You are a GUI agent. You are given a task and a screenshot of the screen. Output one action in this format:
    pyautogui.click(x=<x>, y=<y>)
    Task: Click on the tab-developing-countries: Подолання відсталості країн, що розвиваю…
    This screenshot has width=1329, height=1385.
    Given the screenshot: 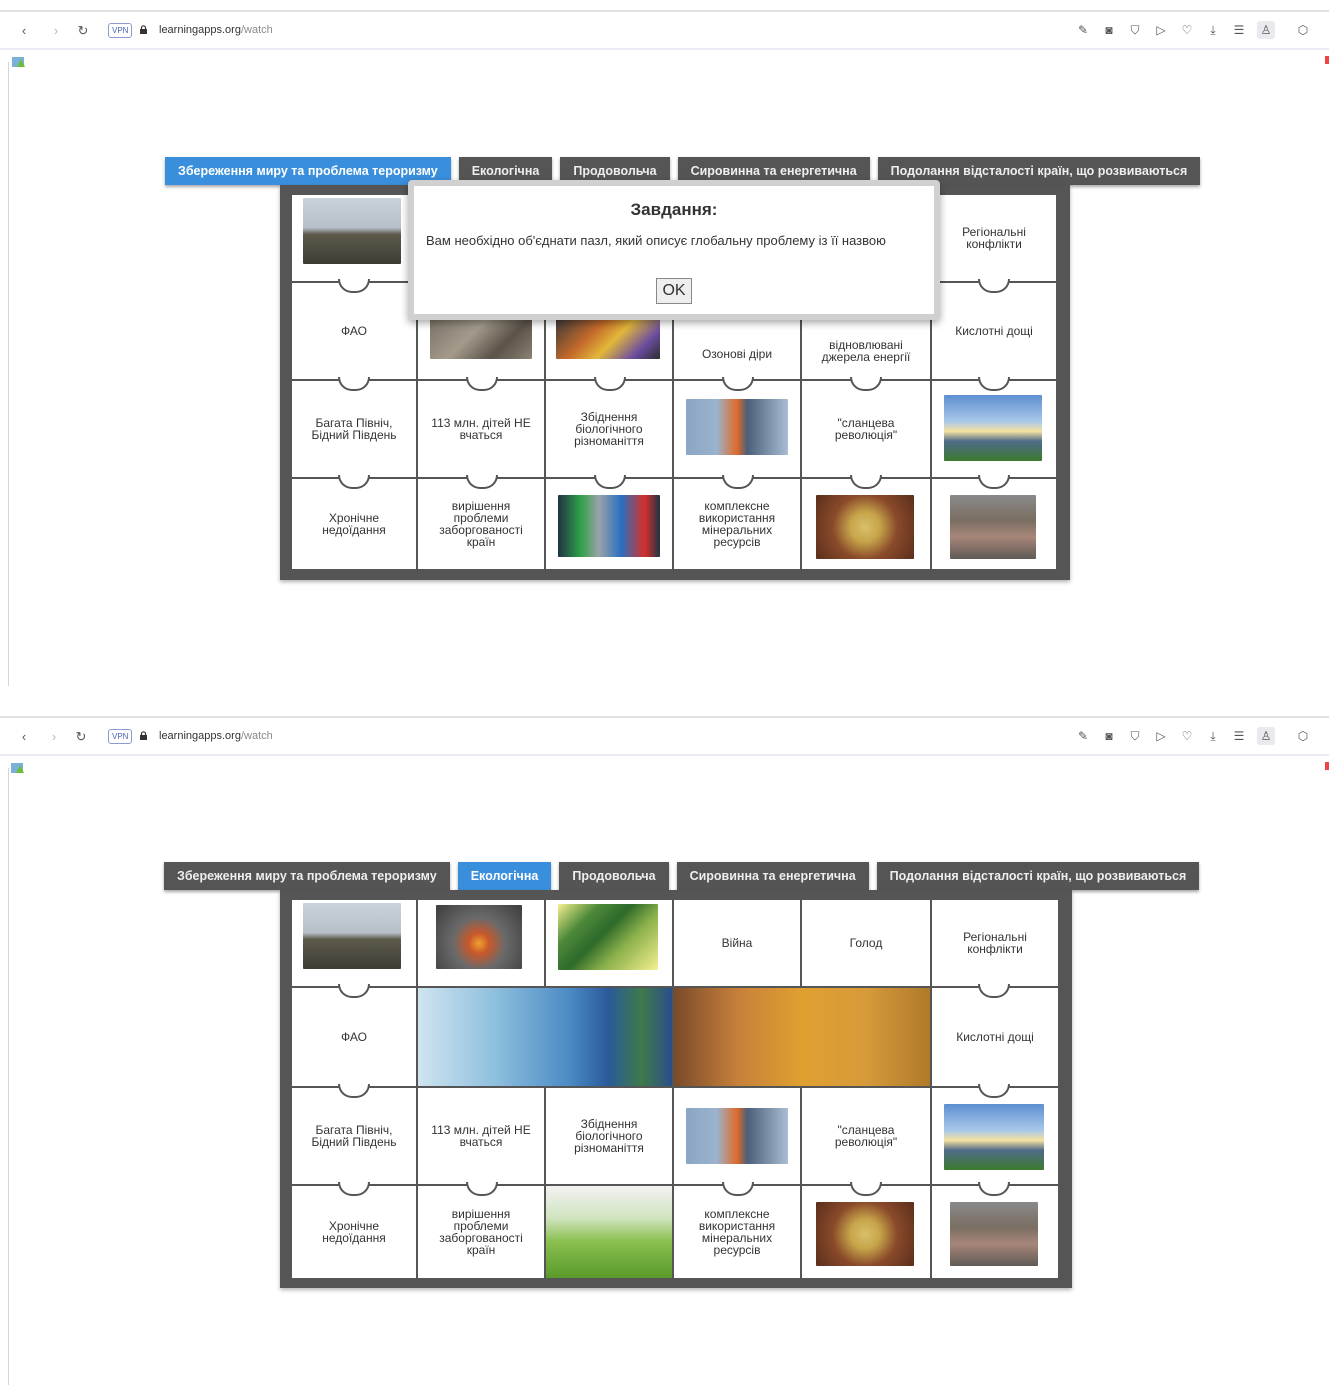 What is the action you would take?
    pyautogui.click(x=1038, y=876)
    